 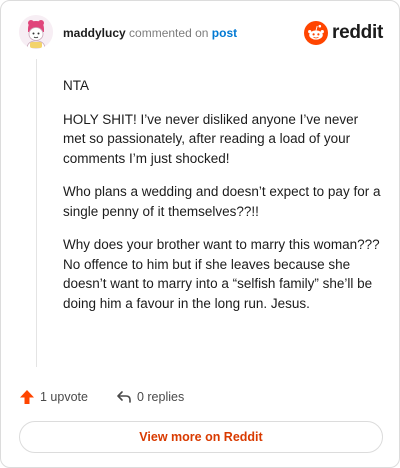 I want to click on reply-count: 0 replies, so click(x=160, y=397).